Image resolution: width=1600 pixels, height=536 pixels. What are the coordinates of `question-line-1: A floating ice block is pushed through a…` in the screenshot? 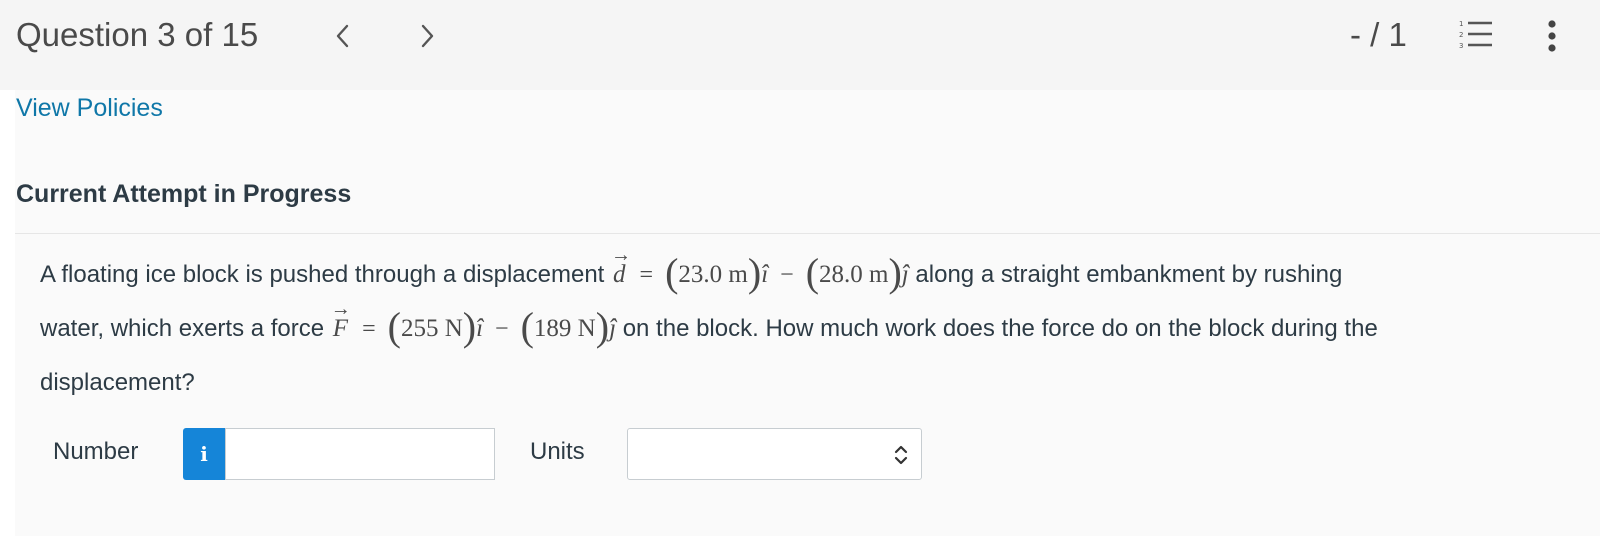 It's located at (810, 265).